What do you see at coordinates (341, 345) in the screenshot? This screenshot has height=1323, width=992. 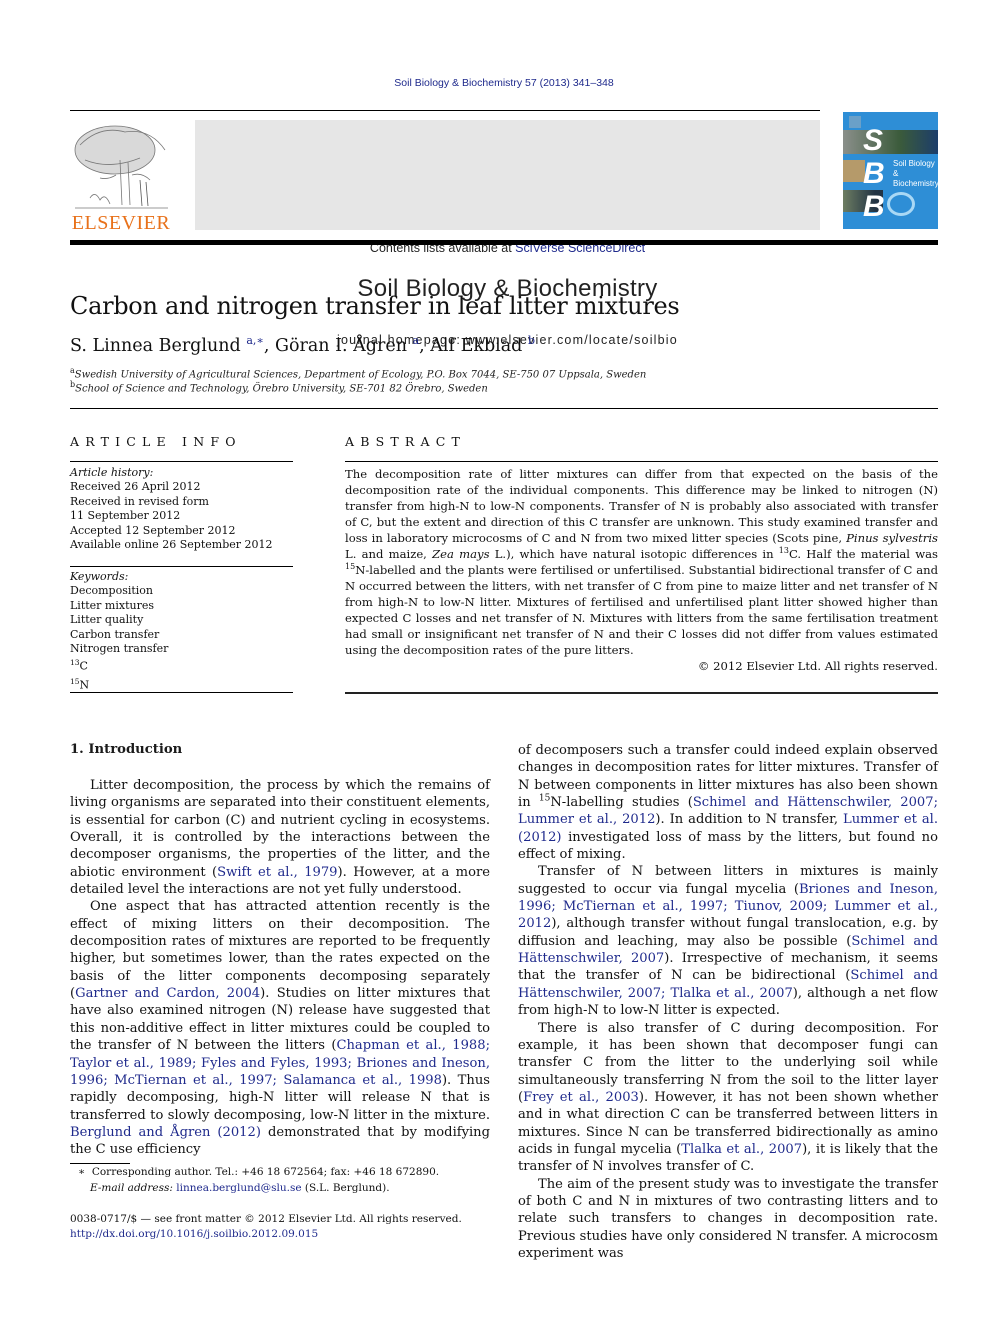 I see `author-name: Göran I. Ågren` at bounding box center [341, 345].